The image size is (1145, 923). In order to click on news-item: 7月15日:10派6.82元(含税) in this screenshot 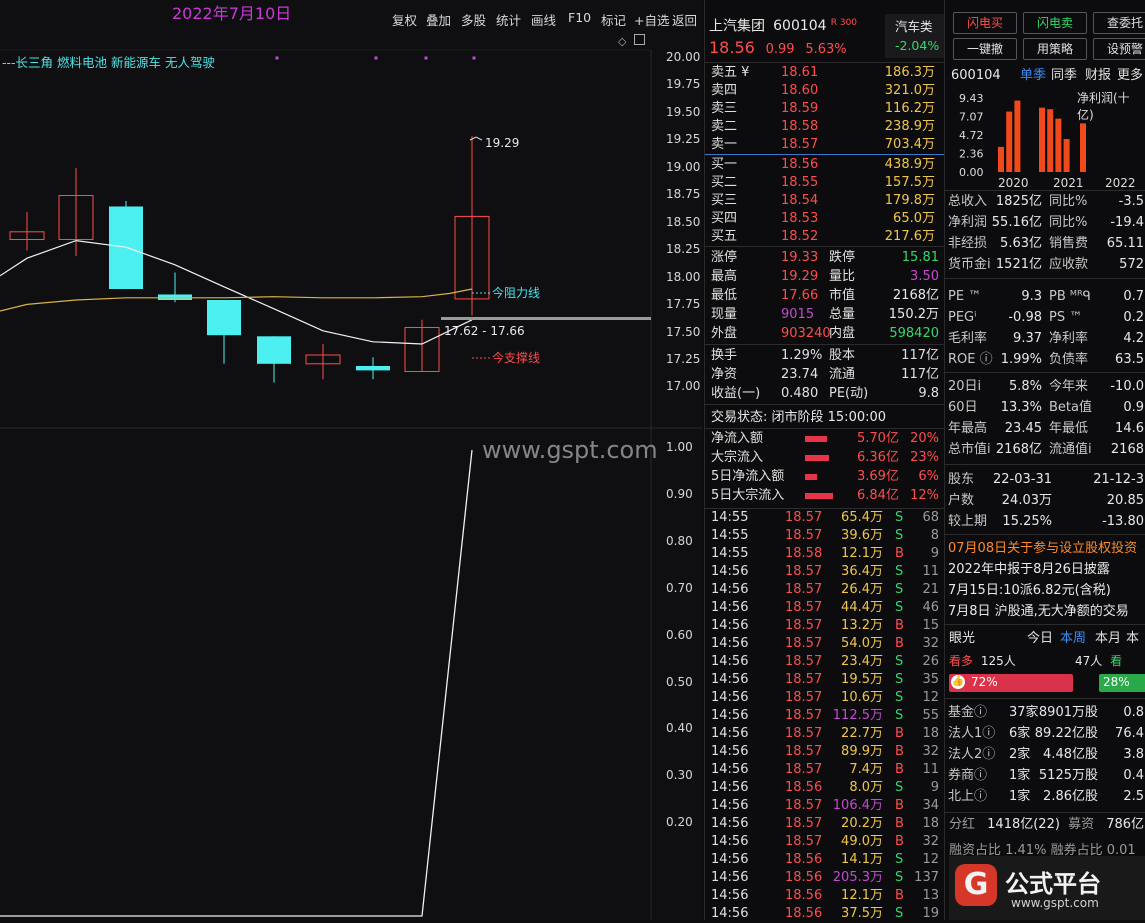, I will do `click(1029, 591)`.